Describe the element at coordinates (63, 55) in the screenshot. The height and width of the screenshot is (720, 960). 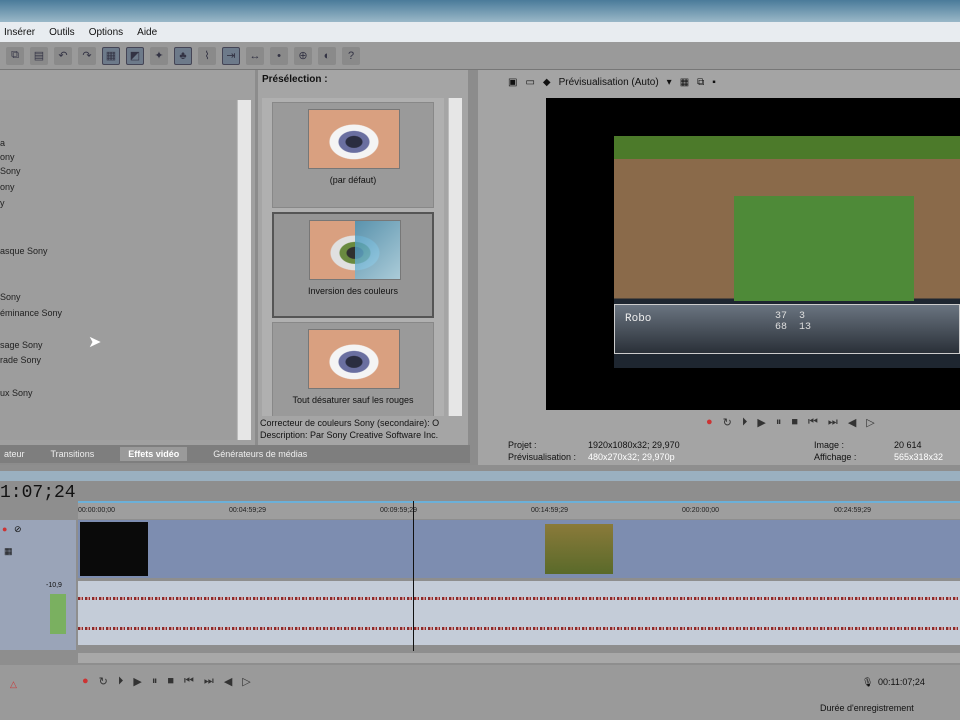
I see `undo-icon: ↶` at that location.